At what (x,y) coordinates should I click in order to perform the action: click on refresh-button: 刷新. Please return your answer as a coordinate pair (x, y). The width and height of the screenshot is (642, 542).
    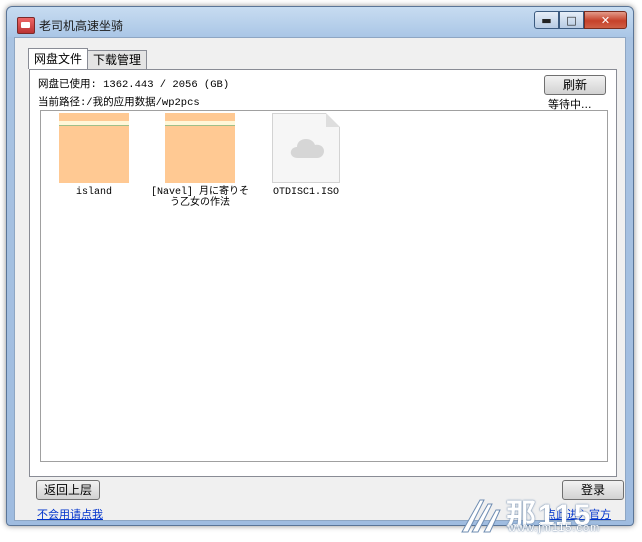
    Looking at the image, I should click on (575, 85).